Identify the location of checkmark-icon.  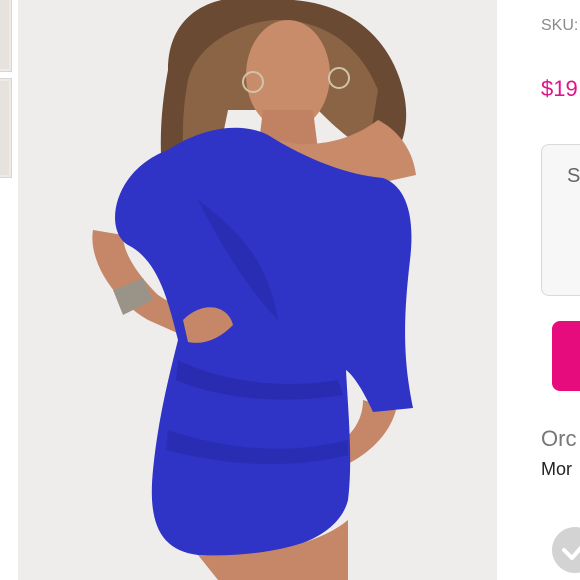
(571, 552).